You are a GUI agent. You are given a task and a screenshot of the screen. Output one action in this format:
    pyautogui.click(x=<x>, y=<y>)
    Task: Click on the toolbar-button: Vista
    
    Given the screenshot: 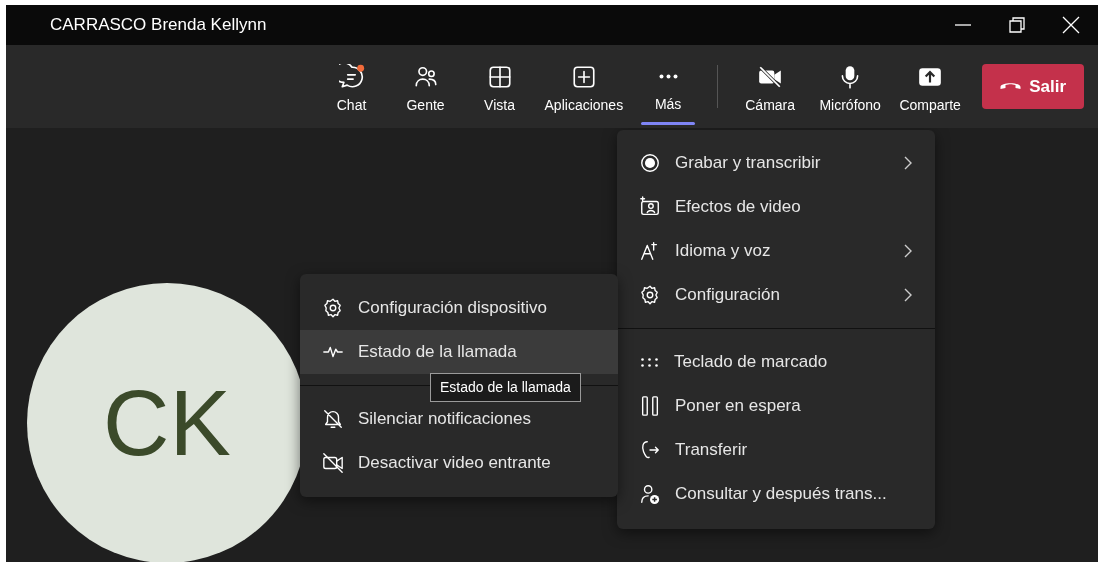 What is the action you would take?
    pyautogui.click(x=499, y=86)
    